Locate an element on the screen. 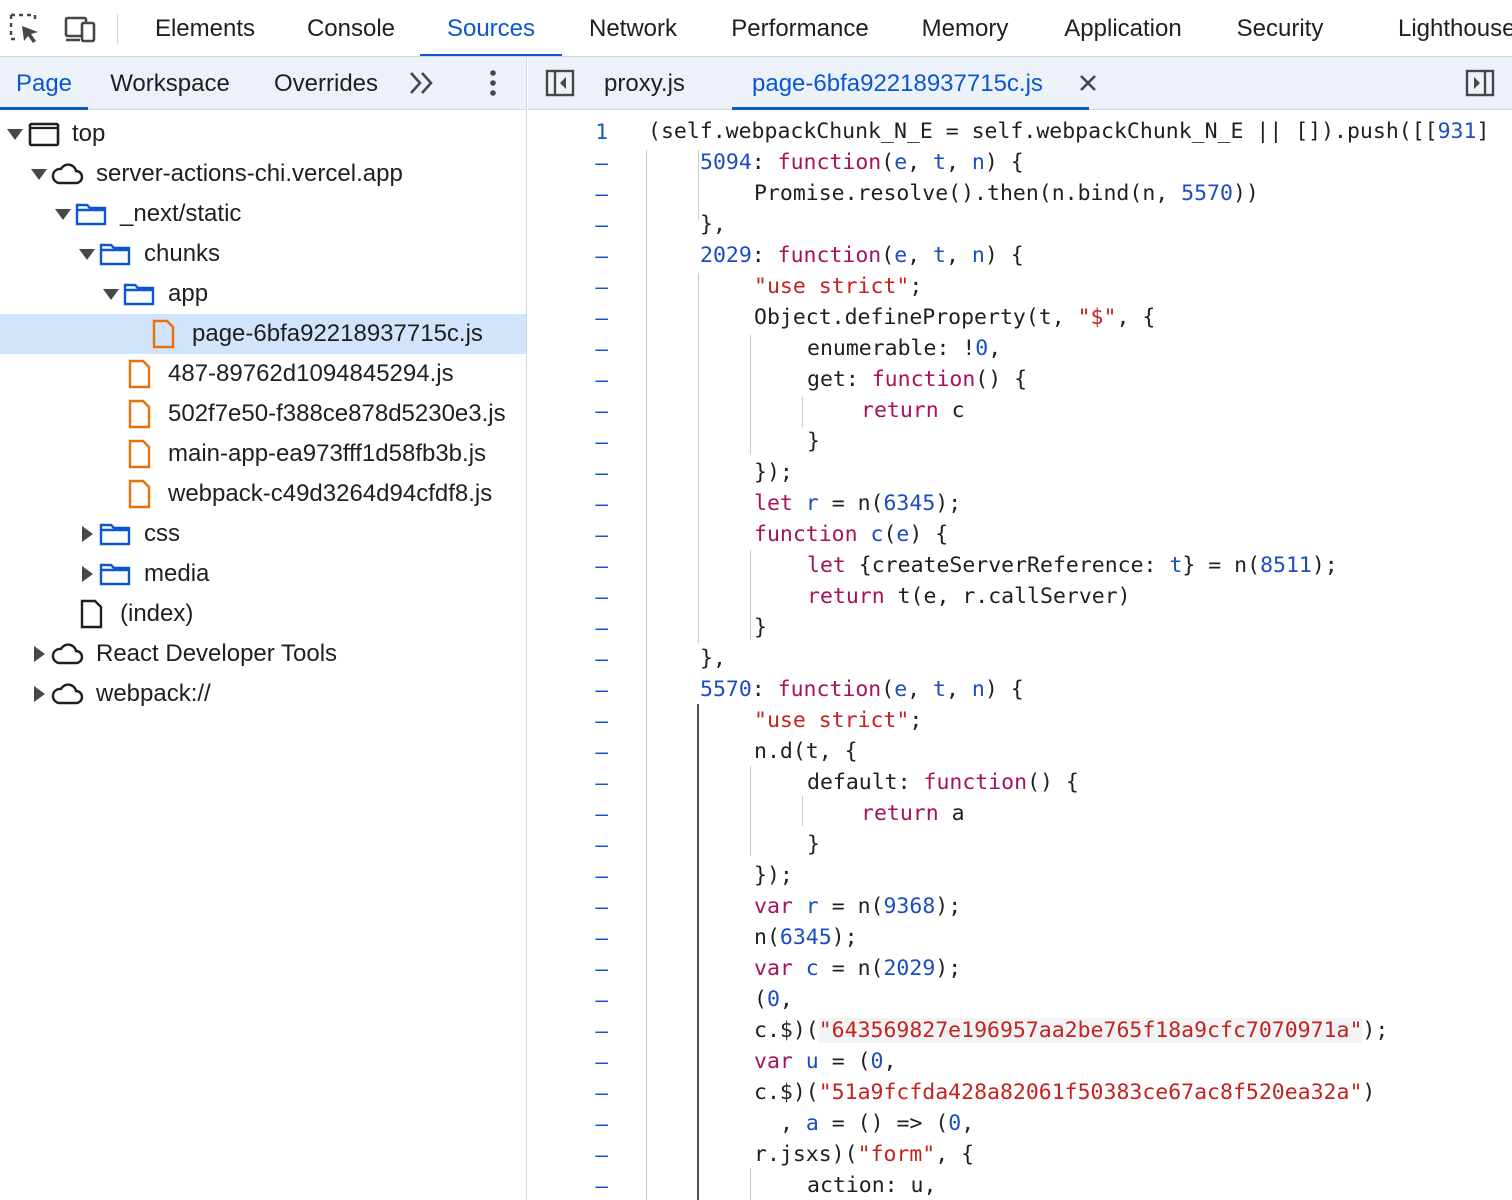  tree-item-file: main-app-ea973fff1d58fb3b.js is located at coordinates (263, 454).